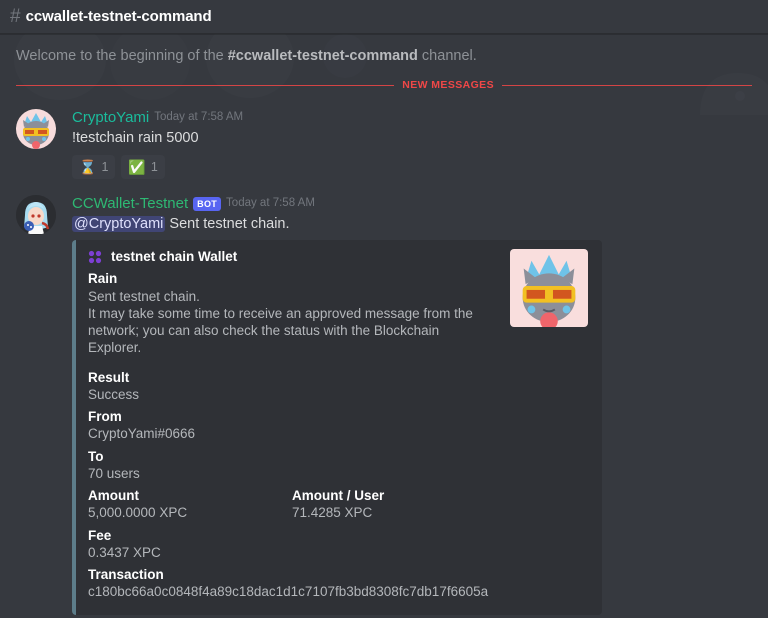 The width and height of the screenshot is (768, 618). Describe the element at coordinates (126, 575) in the screenshot. I see `field-name: Transaction` at that location.